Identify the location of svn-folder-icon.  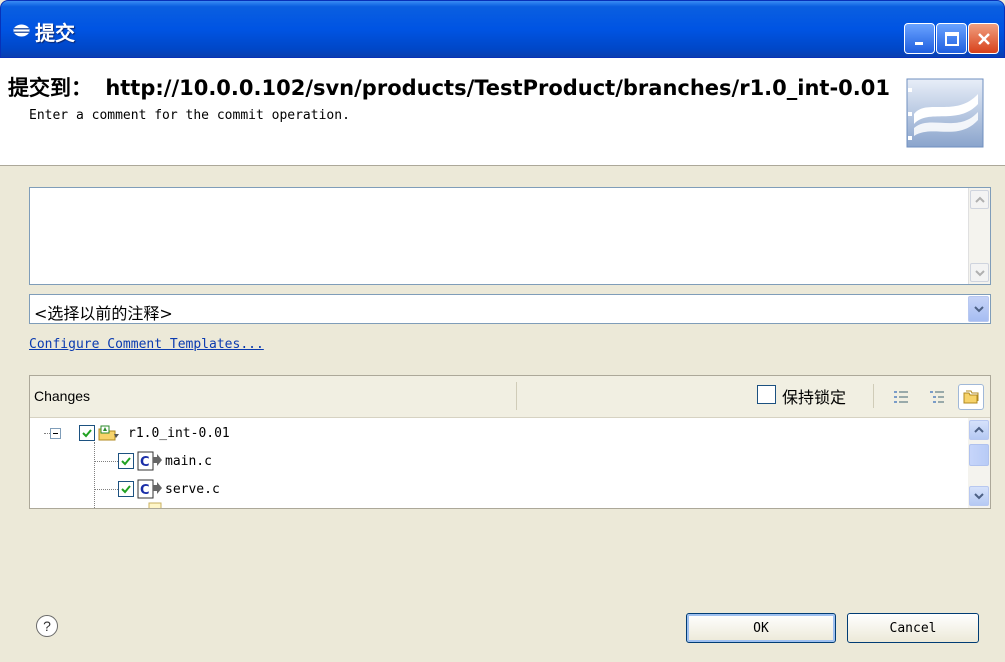
(108, 433).